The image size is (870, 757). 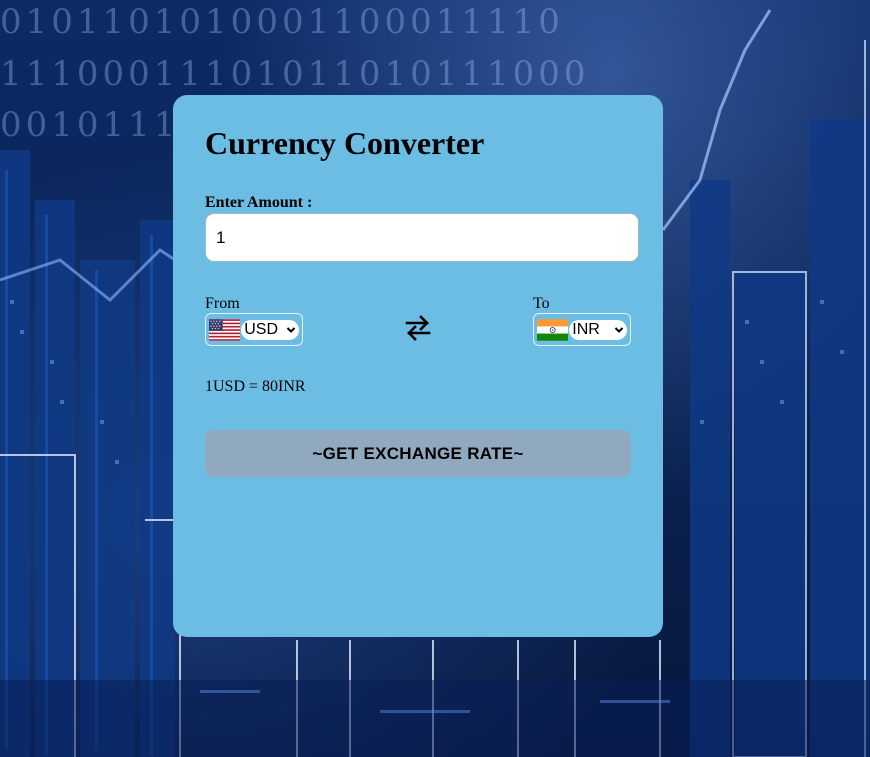 What do you see at coordinates (586, 329) in the screenshot?
I see `to-currency-value: INR` at bounding box center [586, 329].